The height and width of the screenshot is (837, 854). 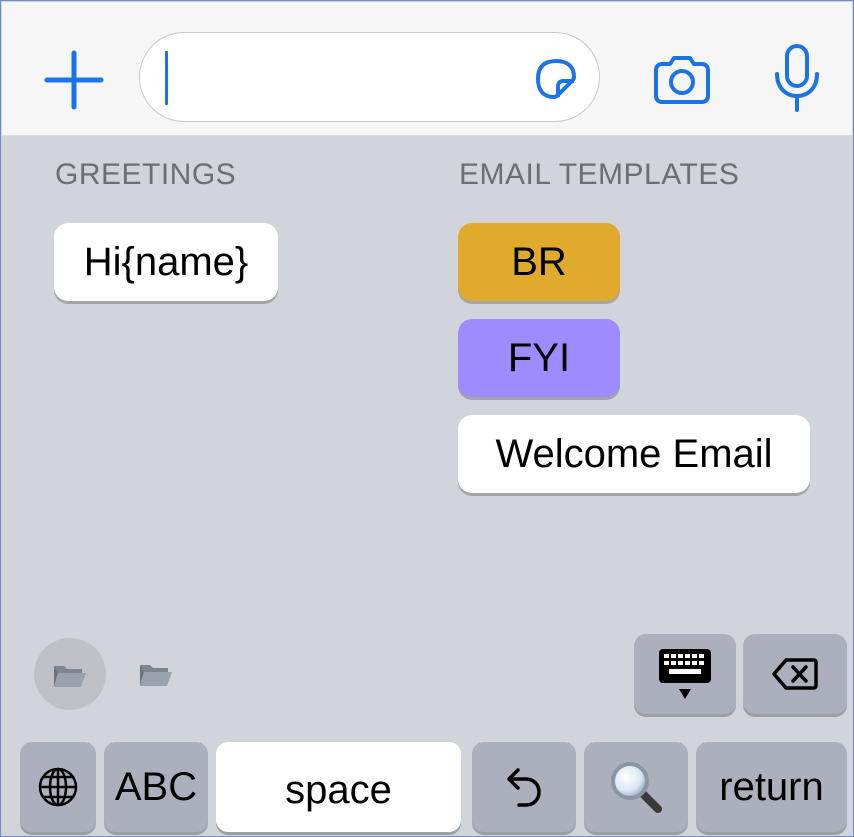 I want to click on template-chip-label: FYI, so click(x=539, y=357).